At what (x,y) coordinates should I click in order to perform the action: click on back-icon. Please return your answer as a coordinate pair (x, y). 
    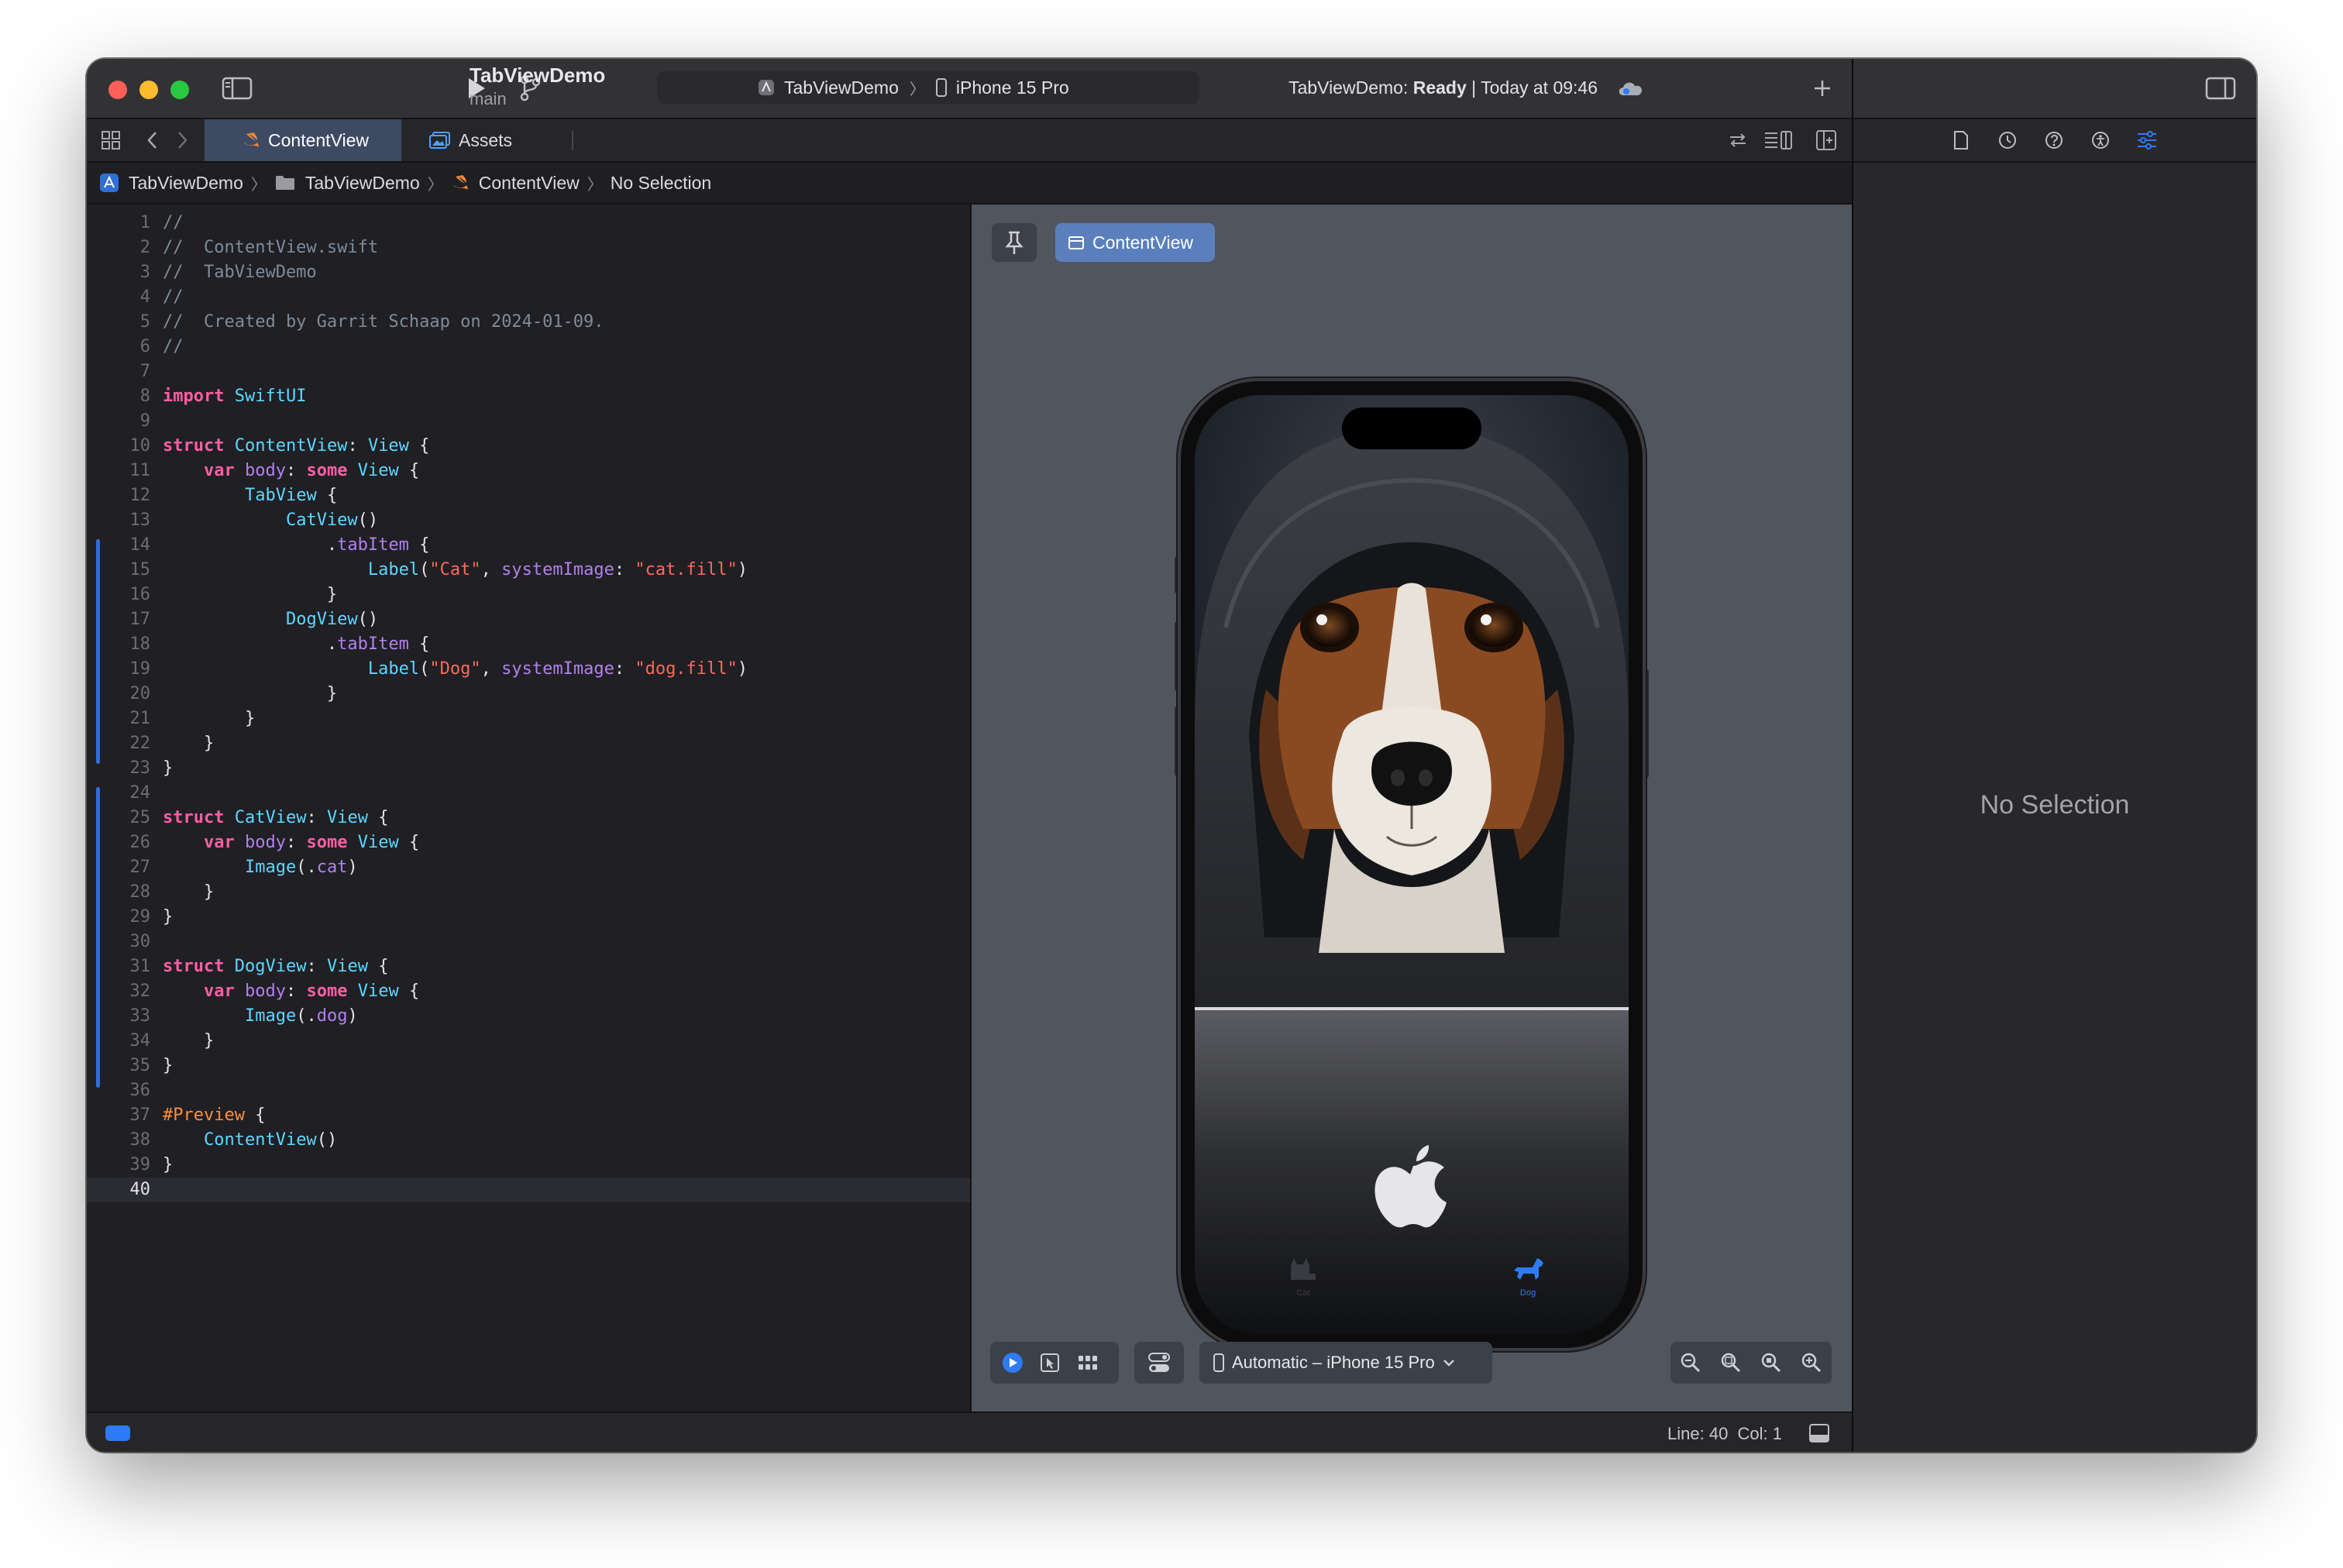
    Looking at the image, I should click on (152, 140).